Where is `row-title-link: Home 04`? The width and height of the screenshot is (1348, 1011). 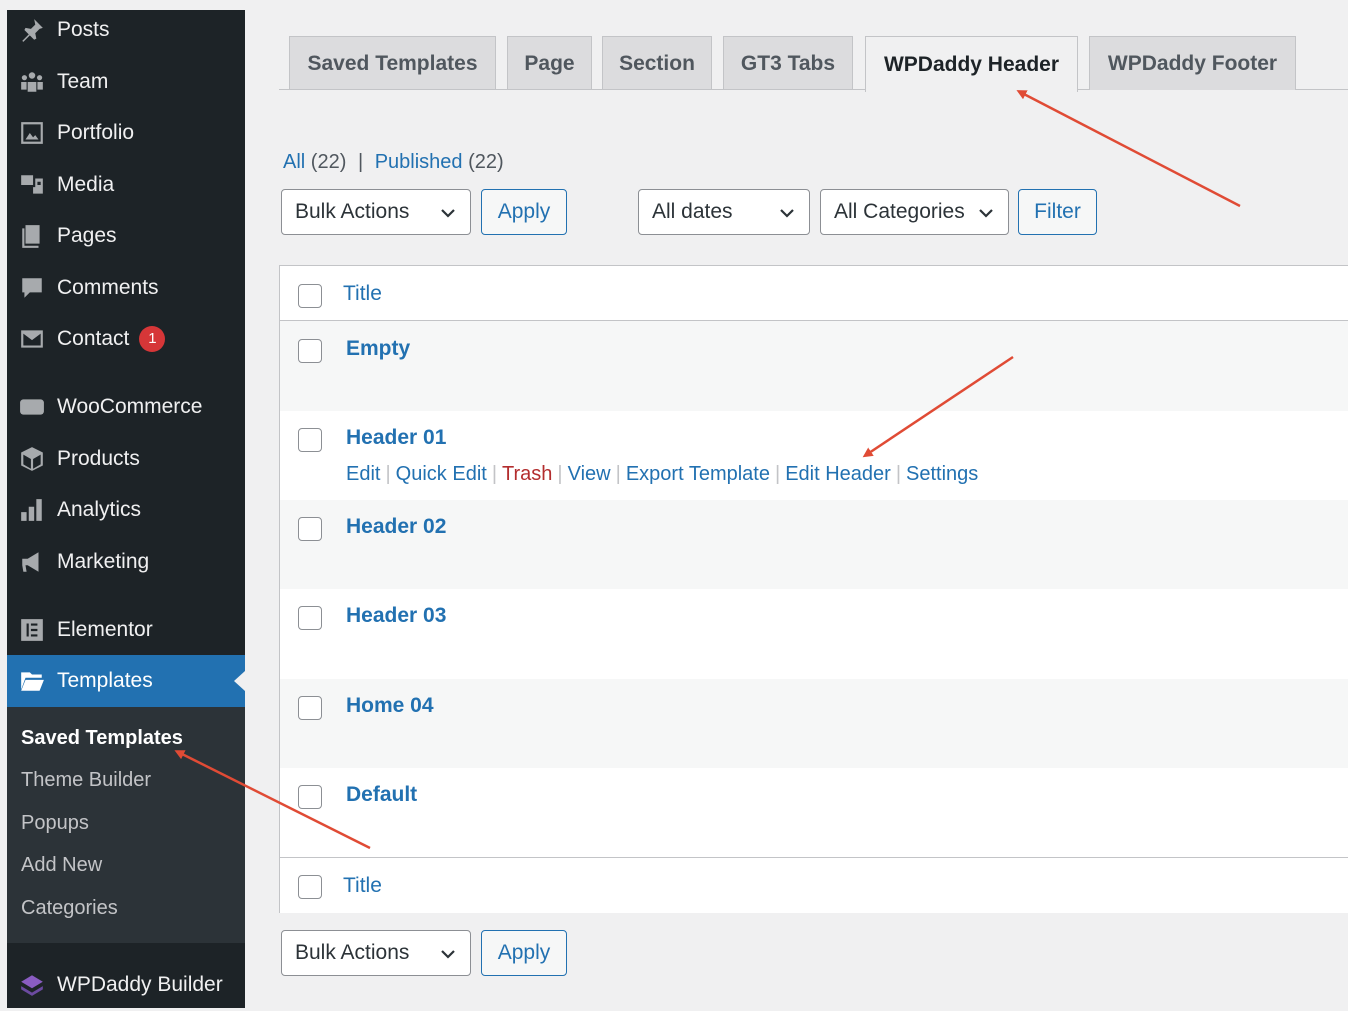
row-title-link: Home 04 is located at coordinates (390, 706).